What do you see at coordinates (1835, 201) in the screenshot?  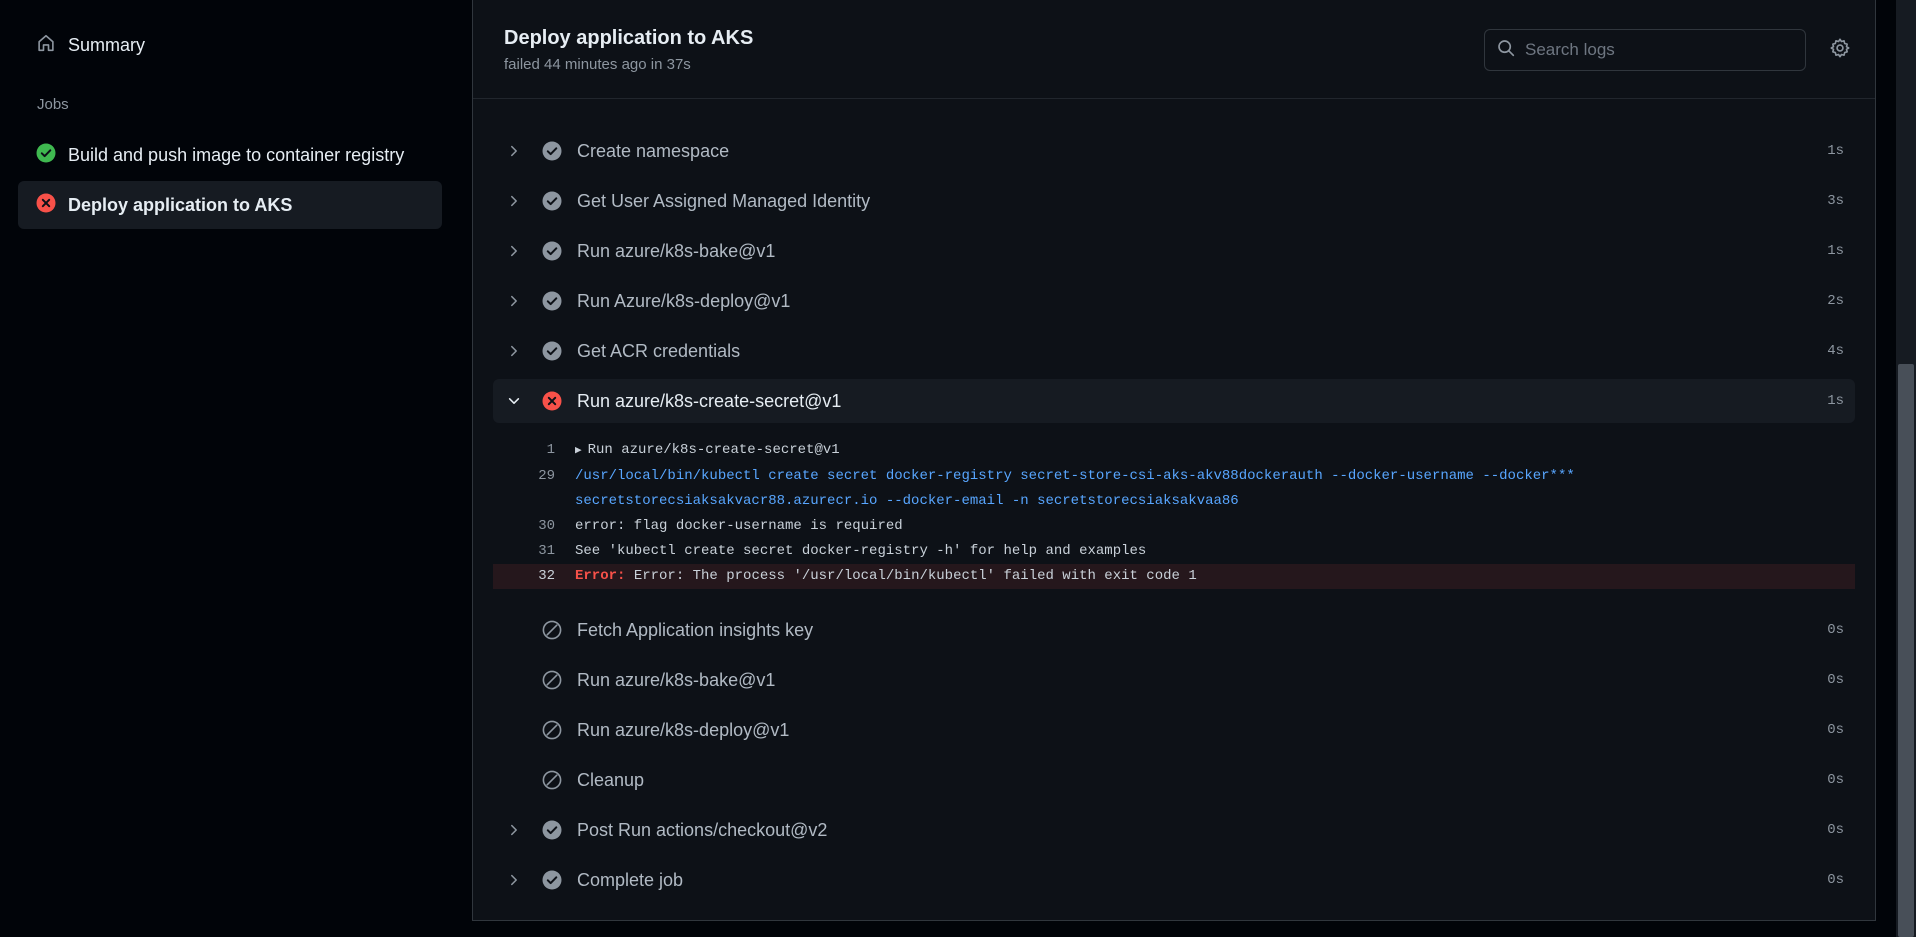 I see `step-duration: 3s` at bounding box center [1835, 201].